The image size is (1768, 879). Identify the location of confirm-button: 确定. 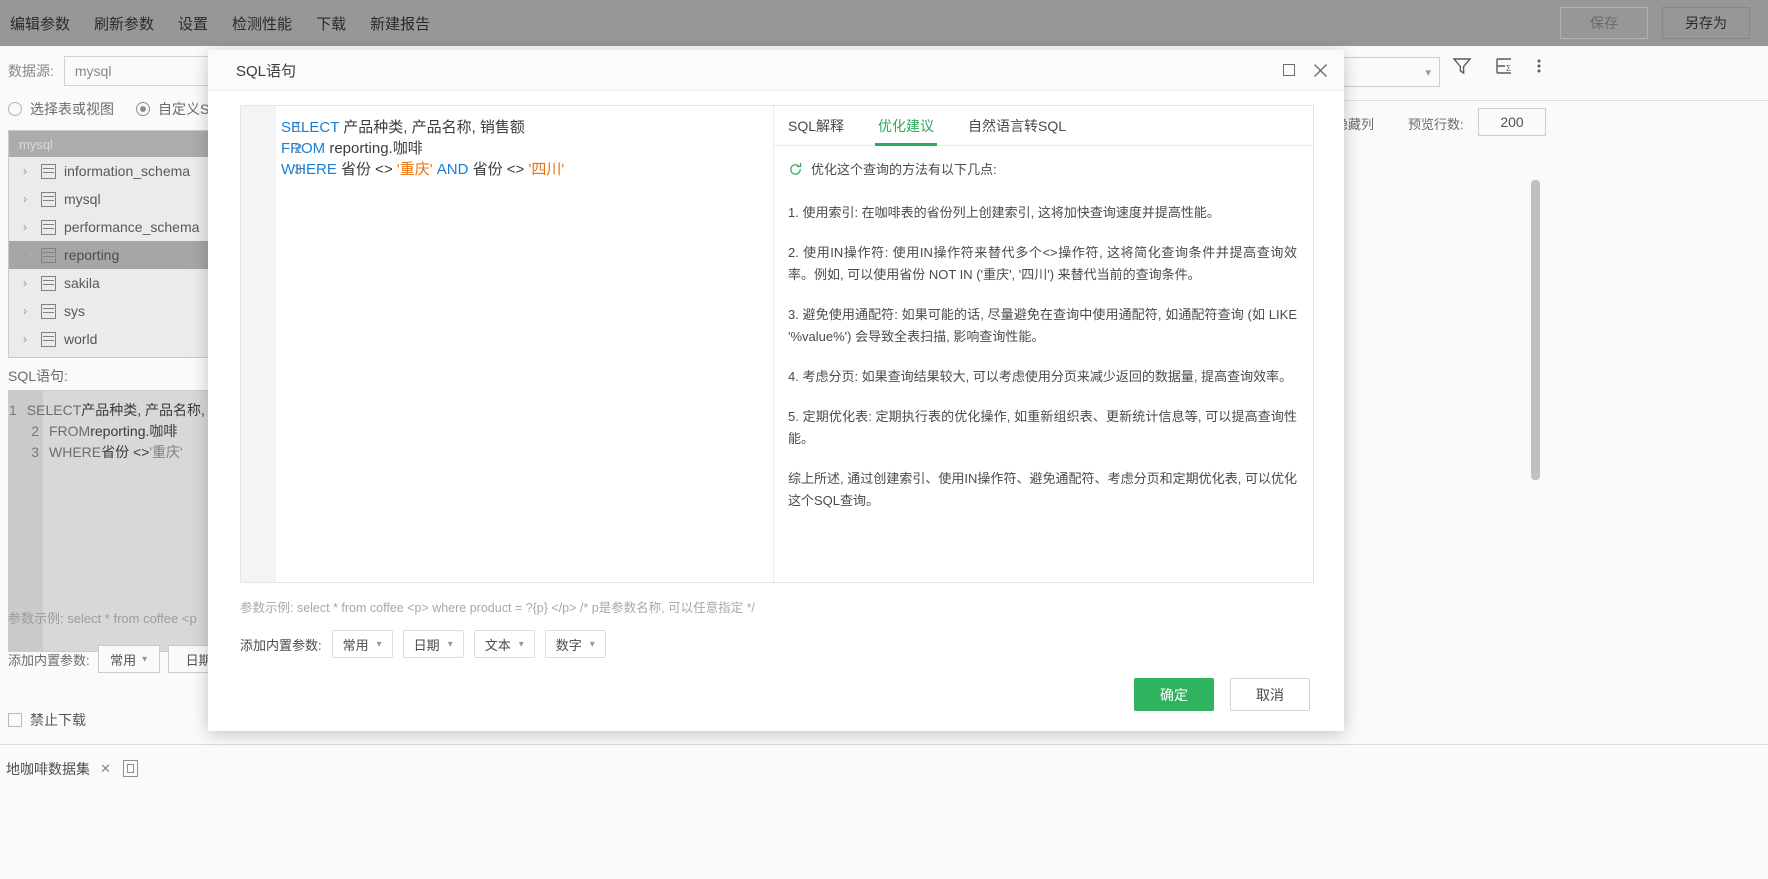
(1174, 695).